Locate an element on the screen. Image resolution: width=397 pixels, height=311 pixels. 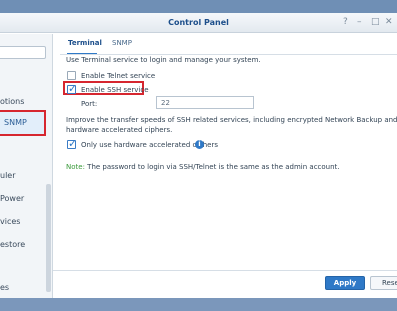
telnet-label: Enable Telnet service is located at coordinates (118, 76).